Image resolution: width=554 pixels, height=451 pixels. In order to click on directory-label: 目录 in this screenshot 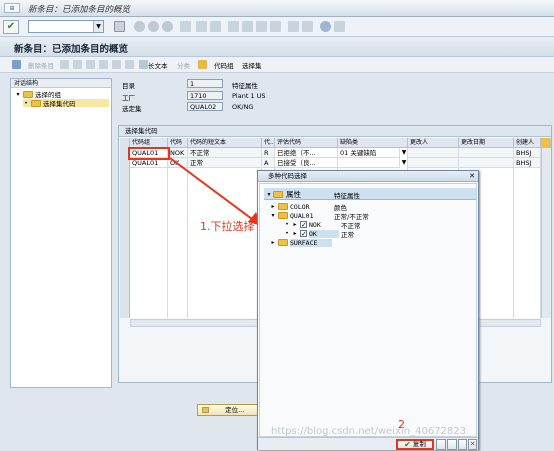, I will do `click(128, 86)`.